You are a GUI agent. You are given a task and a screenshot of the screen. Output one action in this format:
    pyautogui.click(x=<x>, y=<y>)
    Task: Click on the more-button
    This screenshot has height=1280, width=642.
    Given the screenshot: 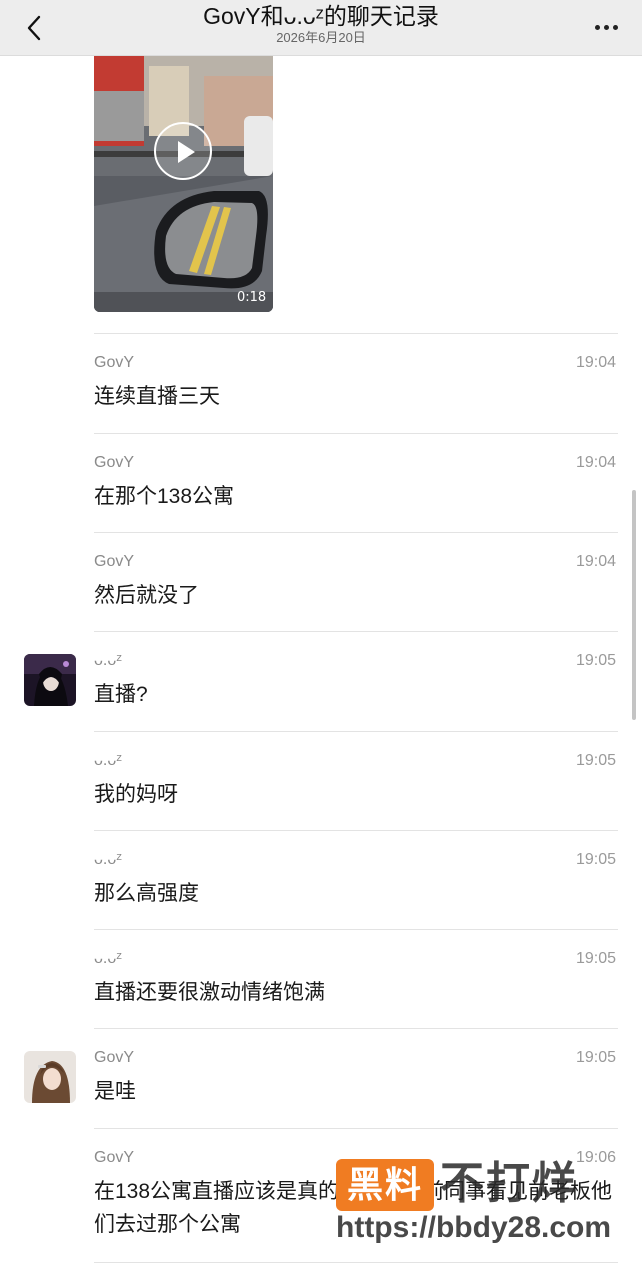 What is the action you would take?
    pyautogui.click(x=606, y=27)
    